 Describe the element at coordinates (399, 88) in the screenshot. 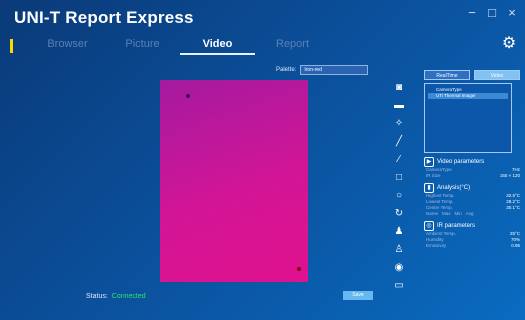

I see `camera-icon: ◙` at that location.